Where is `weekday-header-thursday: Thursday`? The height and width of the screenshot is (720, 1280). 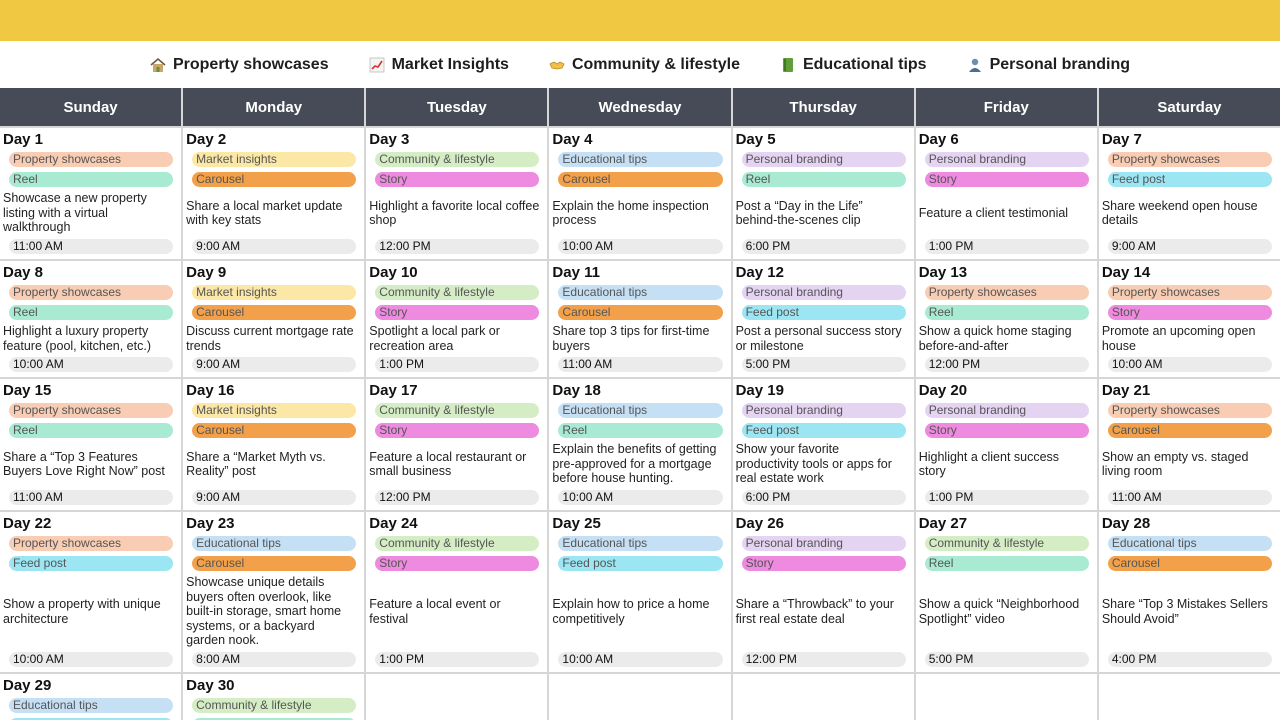 weekday-header-thursday: Thursday is located at coordinates (823, 107).